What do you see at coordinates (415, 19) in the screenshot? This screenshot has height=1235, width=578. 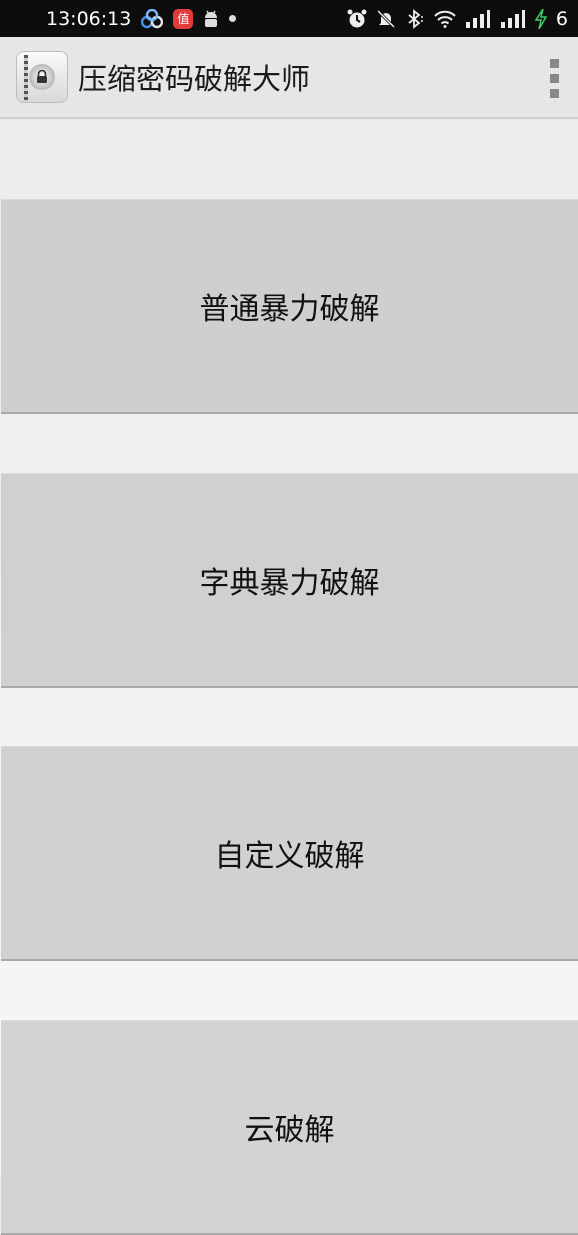 I see `bluetooth-icon` at bounding box center [415, 19].